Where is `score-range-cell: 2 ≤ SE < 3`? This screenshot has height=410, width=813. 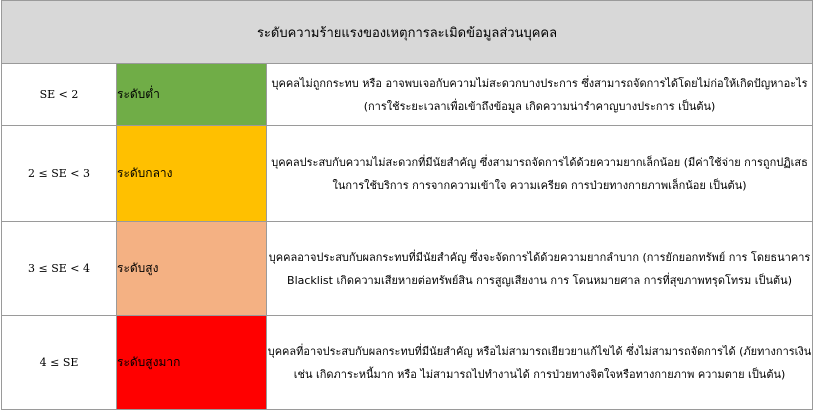
score-range-cell: 2 ≤ SE < 3 is located at coordinates (59, 173).